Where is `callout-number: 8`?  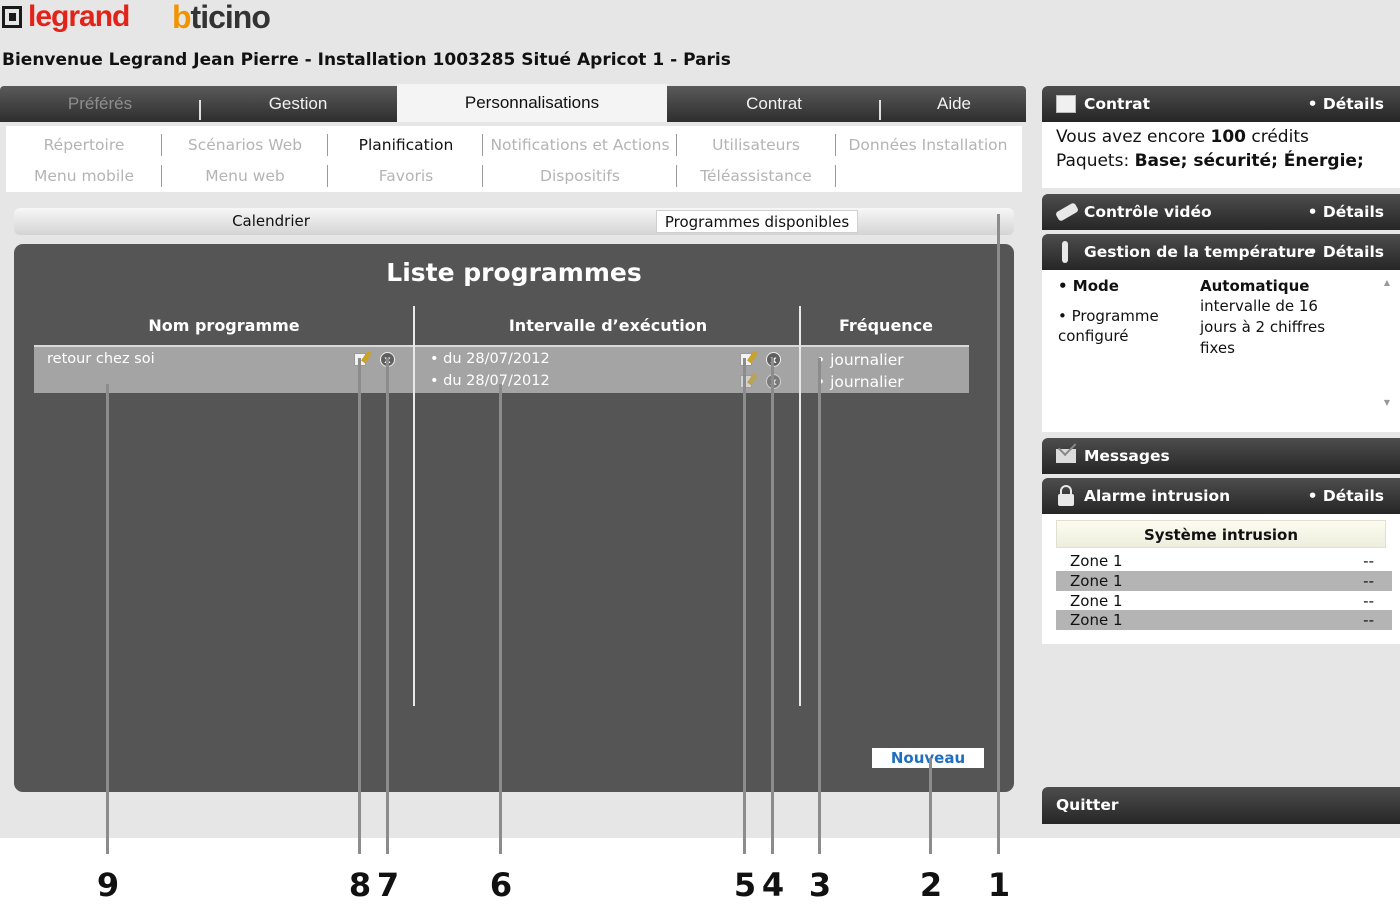 callout-number: 8 is located at coordinates (360, 885).